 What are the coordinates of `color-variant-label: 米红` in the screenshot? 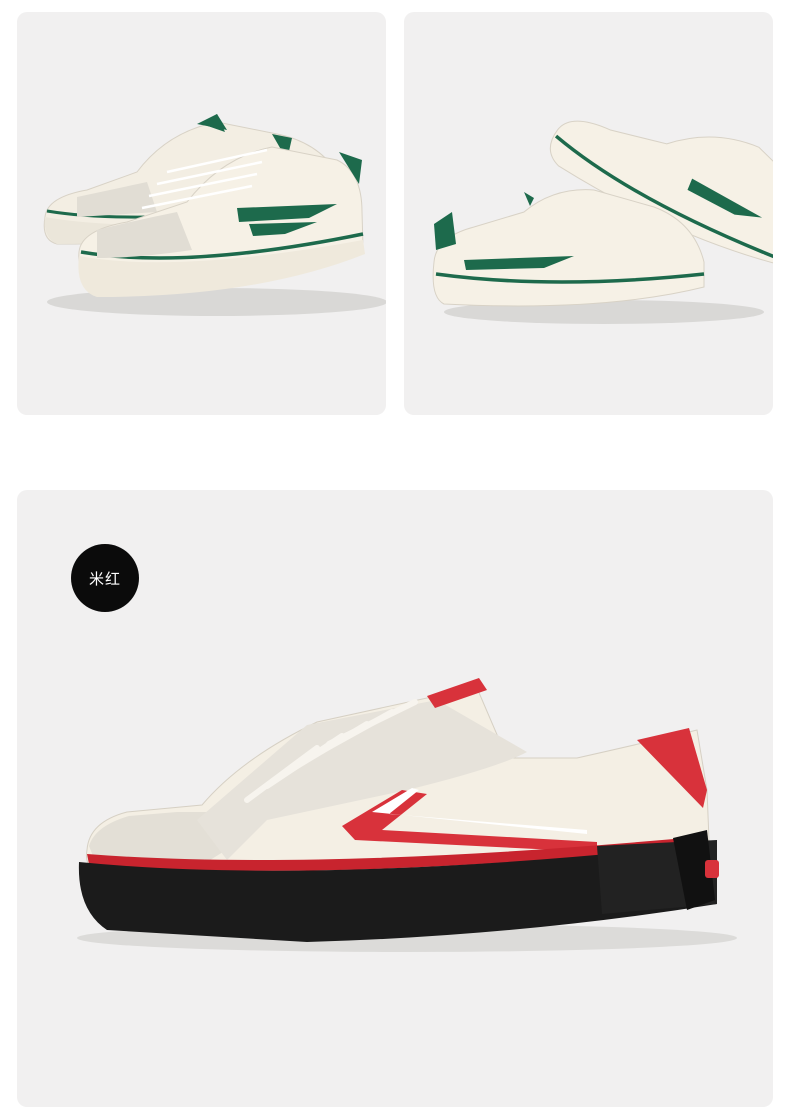 It's located at (104, 578).